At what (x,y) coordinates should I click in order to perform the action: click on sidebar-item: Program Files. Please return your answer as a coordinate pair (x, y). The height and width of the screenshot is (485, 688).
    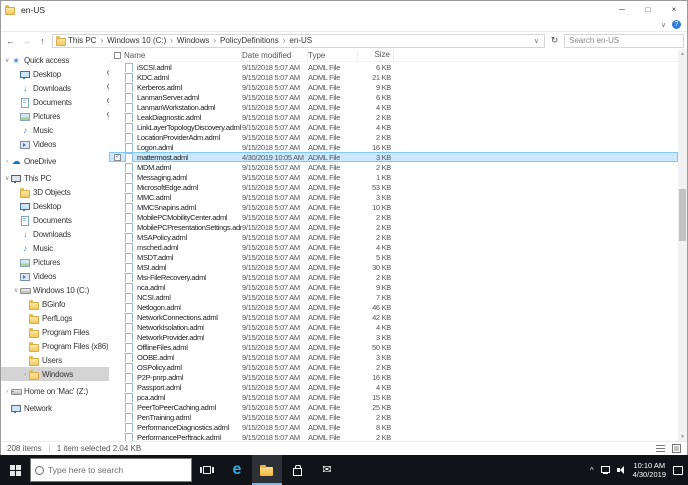
    Looking at the image, I should click on (55, 332).